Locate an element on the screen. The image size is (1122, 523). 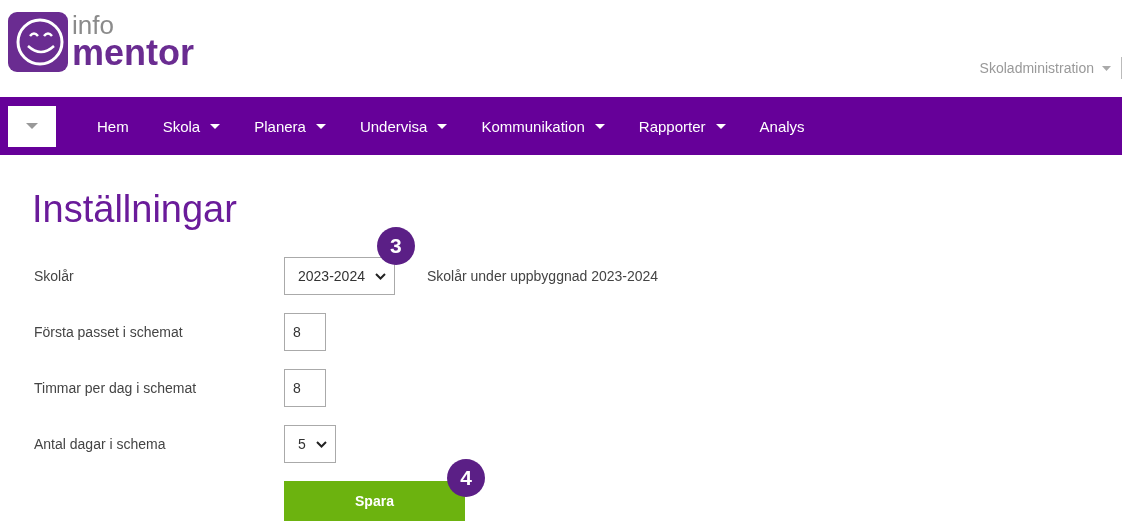
menu-toggle-button is located at coordinates (32, 126).